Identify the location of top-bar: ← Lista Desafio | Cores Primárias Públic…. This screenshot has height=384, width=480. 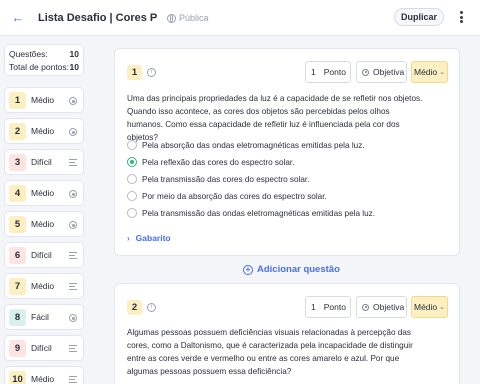
(240, 18).